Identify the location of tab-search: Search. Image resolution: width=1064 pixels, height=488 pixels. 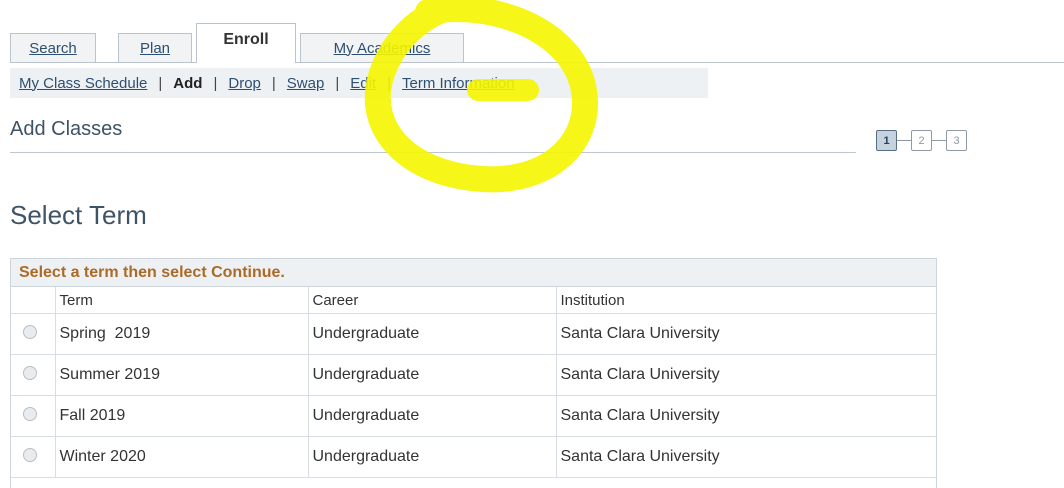
(53, 47).